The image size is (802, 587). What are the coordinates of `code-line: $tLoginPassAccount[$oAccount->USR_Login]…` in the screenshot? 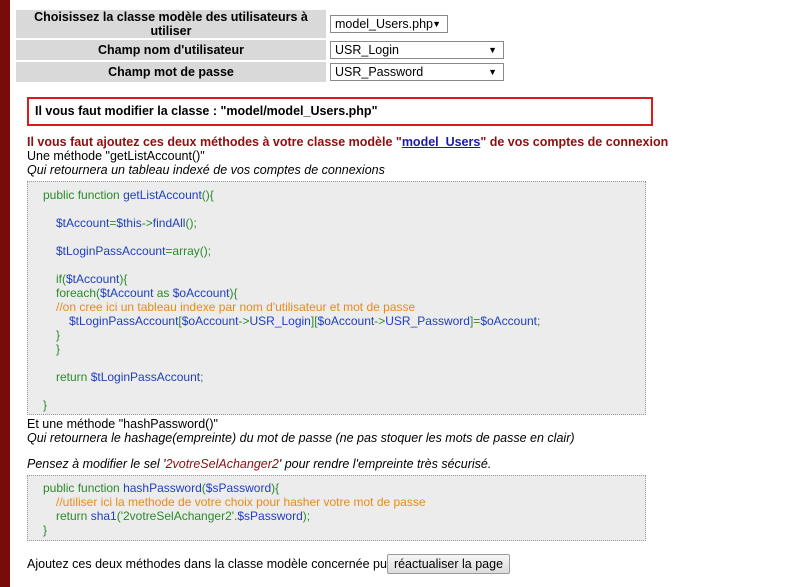 It's located at (305, 321).